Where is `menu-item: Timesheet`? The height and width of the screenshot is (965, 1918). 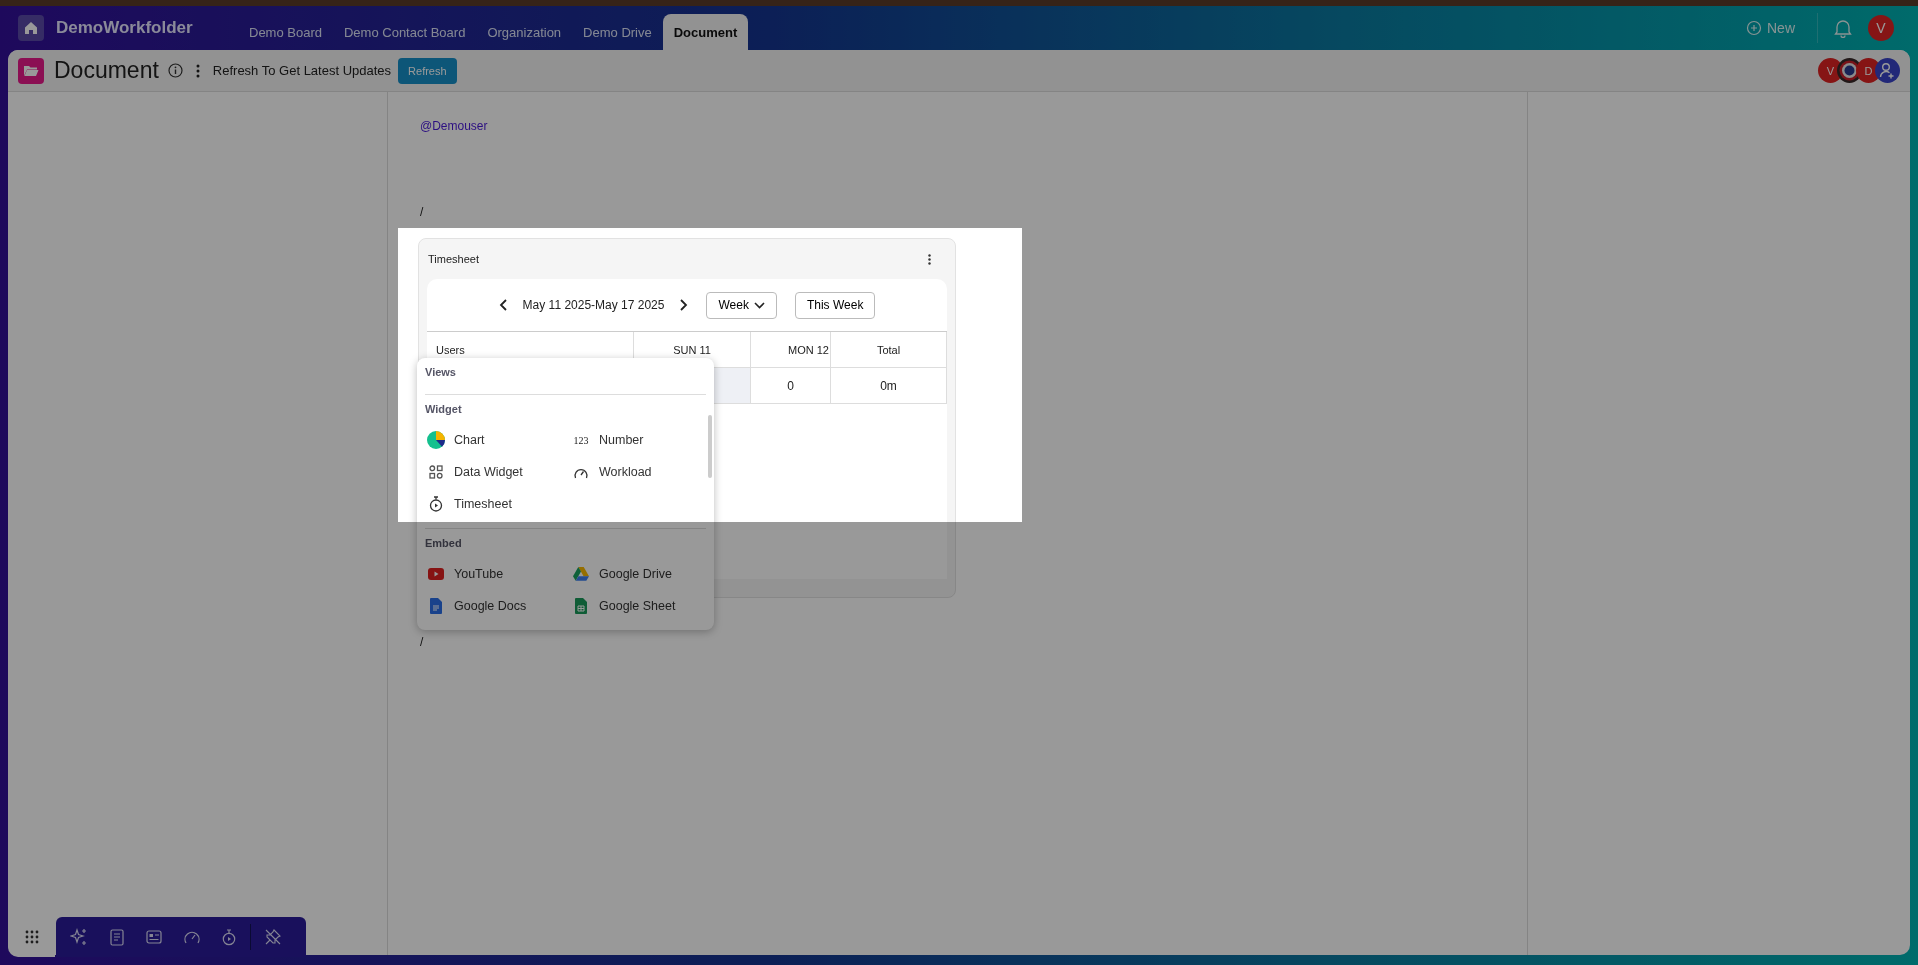 menu-item: Timesheet is located at coordinates (499, 504).